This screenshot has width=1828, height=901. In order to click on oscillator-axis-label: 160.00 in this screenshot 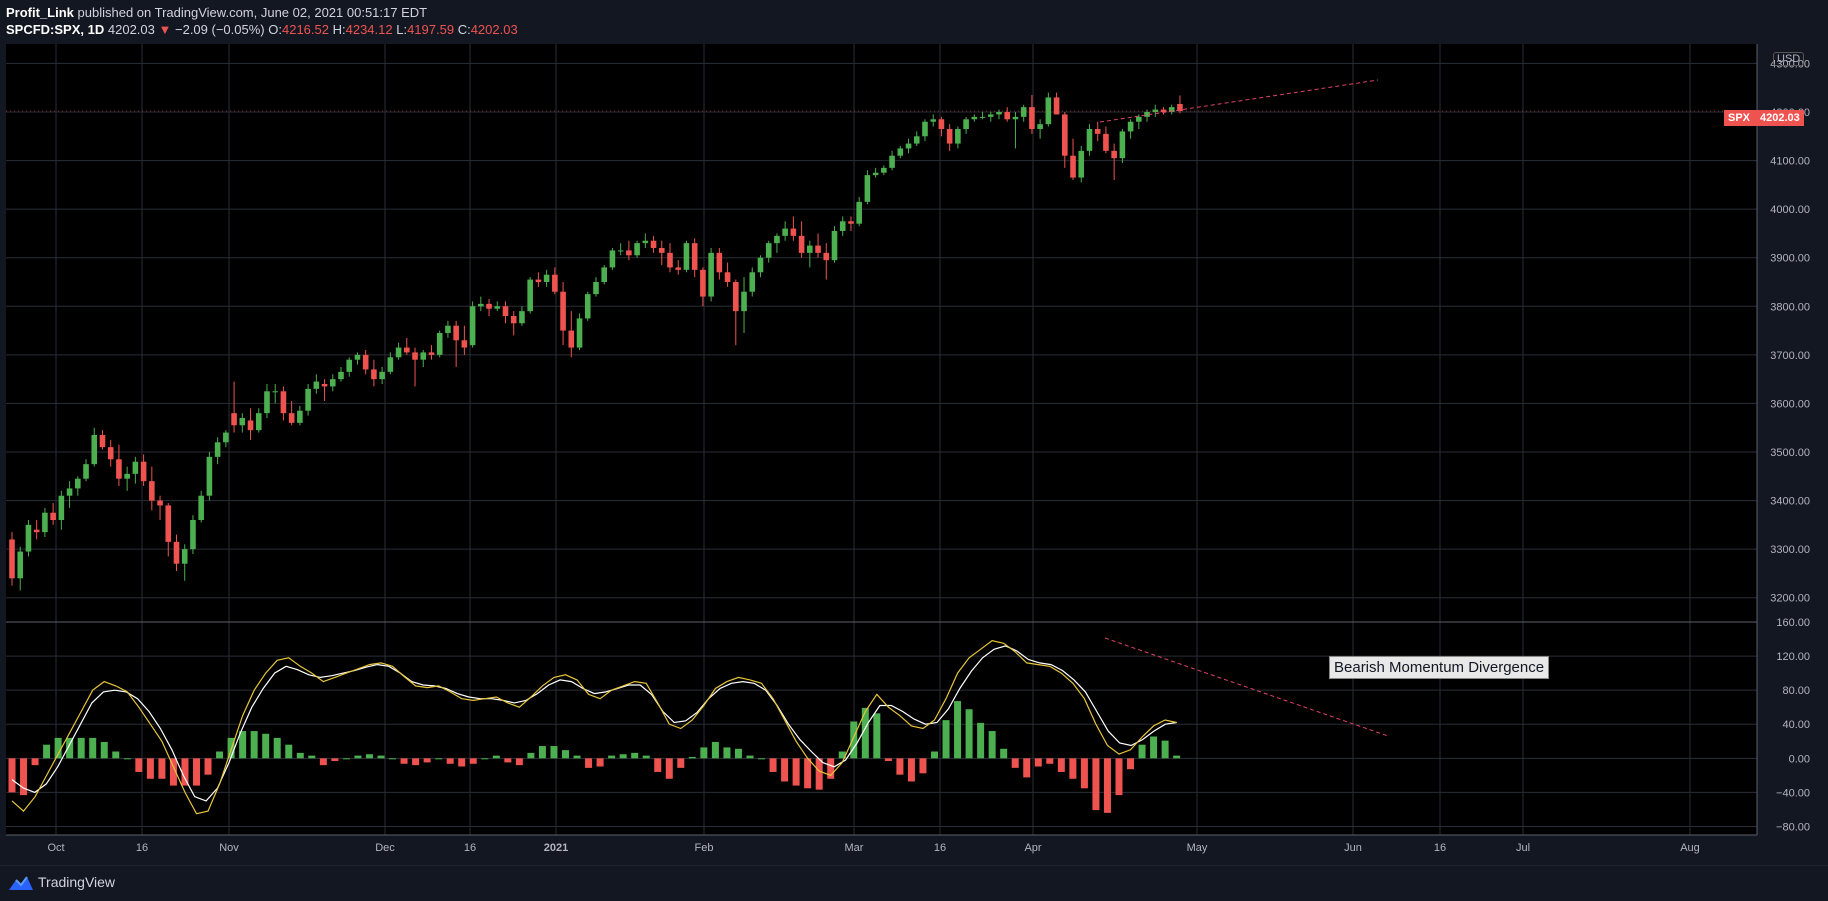, I will do `click(1793, 623)`.